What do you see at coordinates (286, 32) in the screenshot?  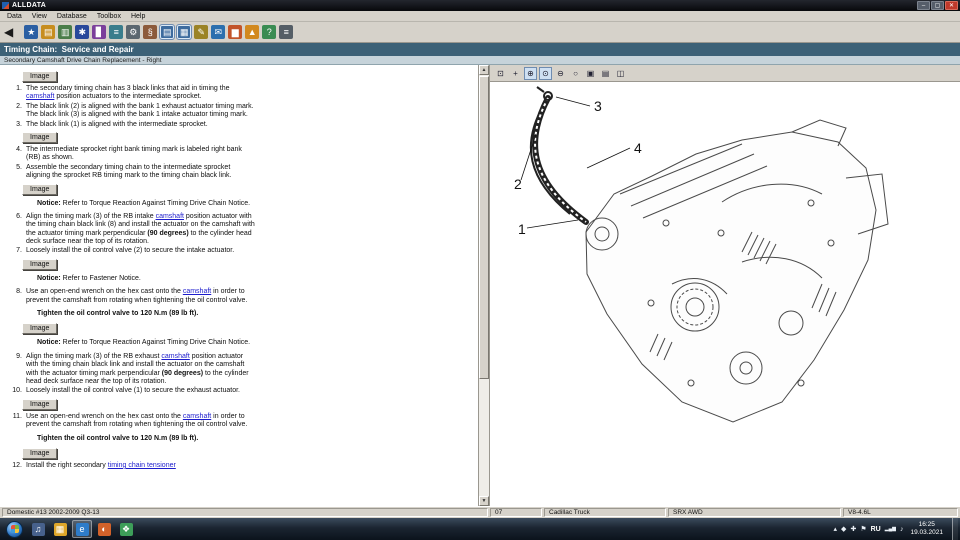 I see `print-icon: ≡` at bounding box center [286, 32].